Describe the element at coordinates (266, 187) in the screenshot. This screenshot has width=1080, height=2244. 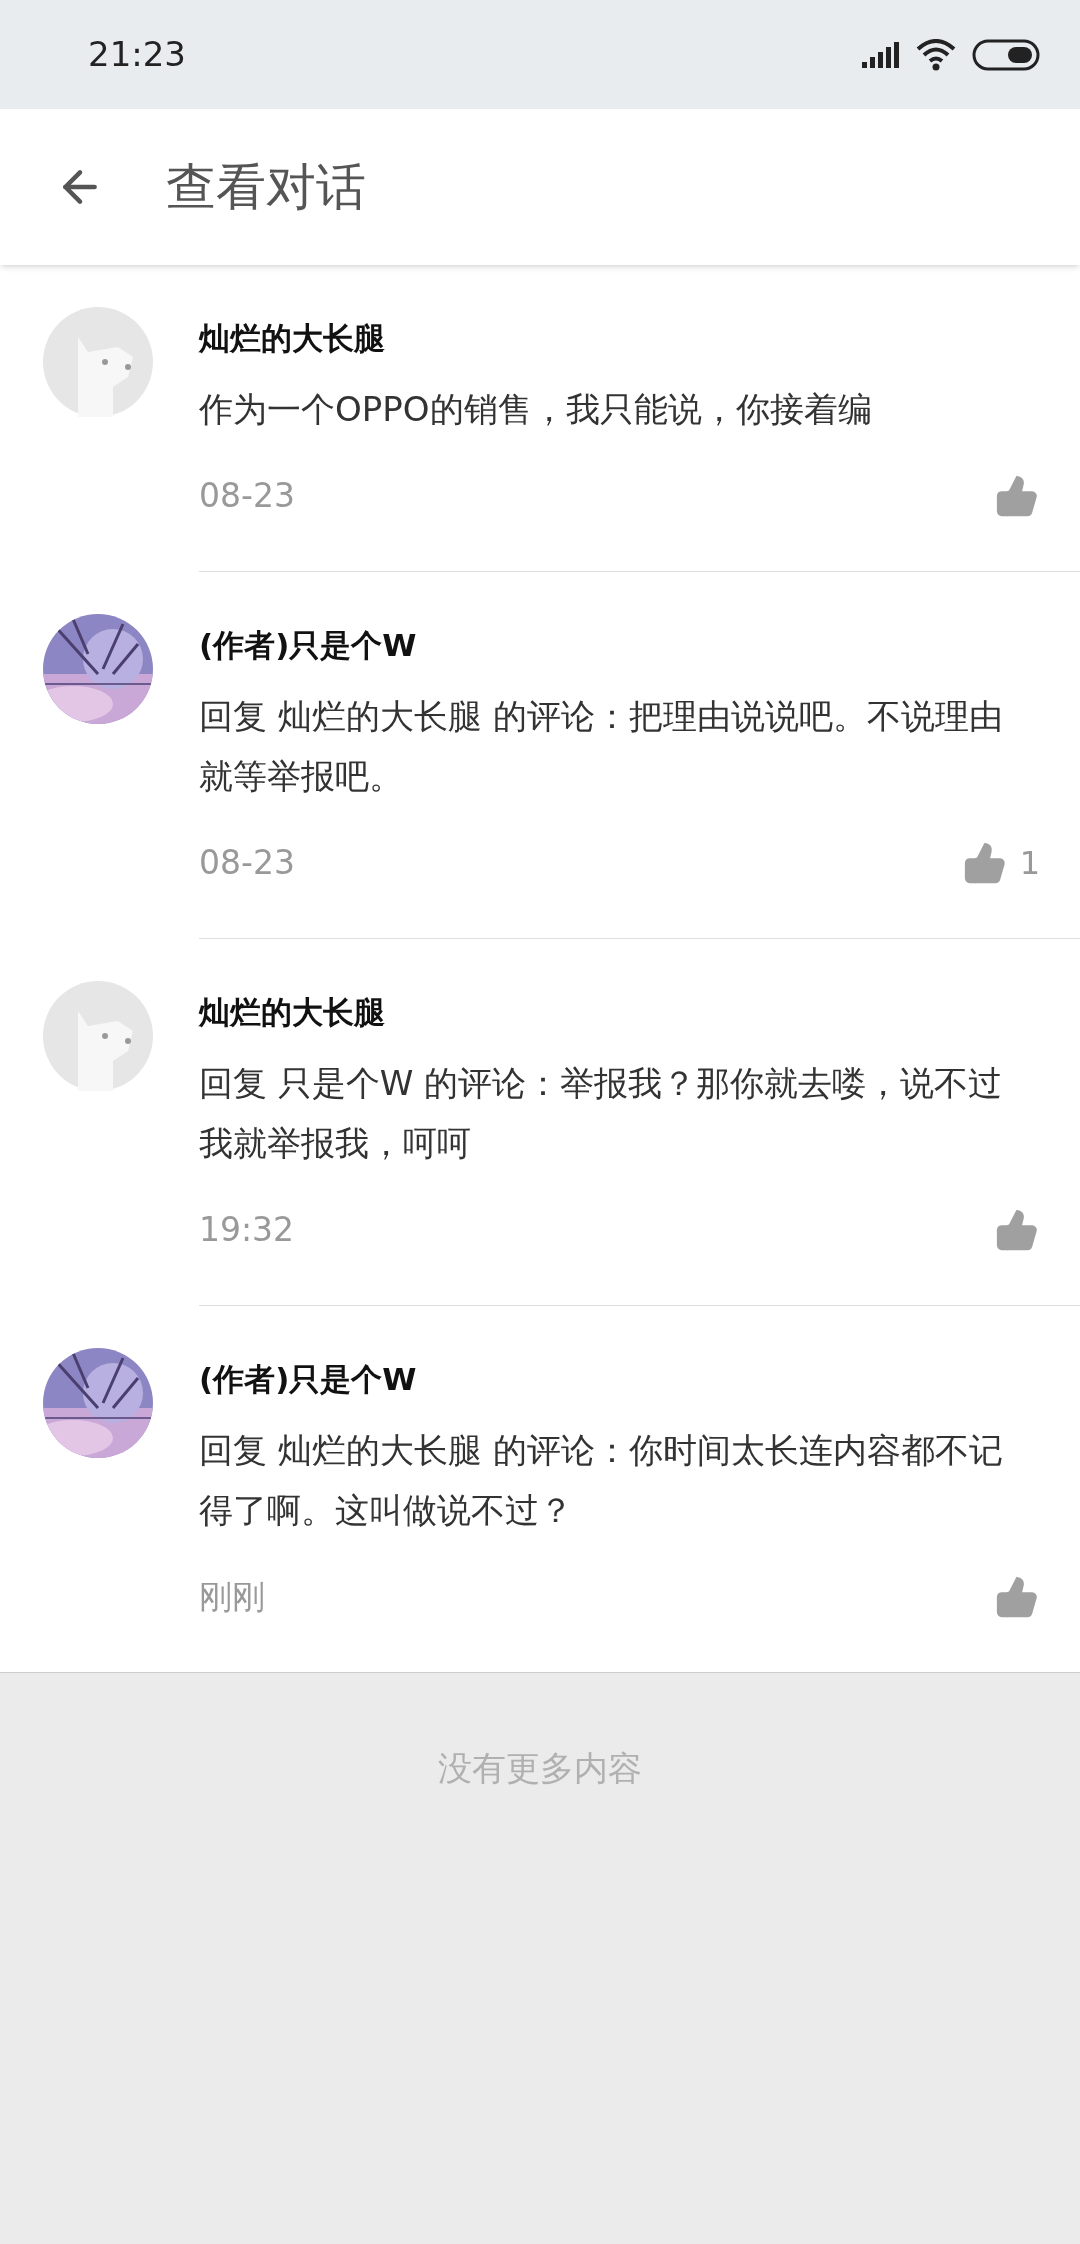
I see `page-title: 查看对话` at that location.